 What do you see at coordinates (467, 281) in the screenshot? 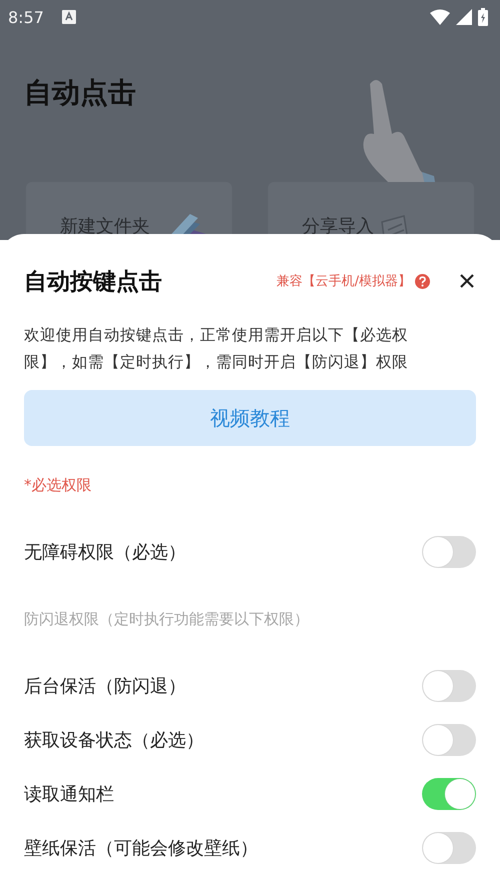
I see `close-icon` at bounding box center [467, 281].